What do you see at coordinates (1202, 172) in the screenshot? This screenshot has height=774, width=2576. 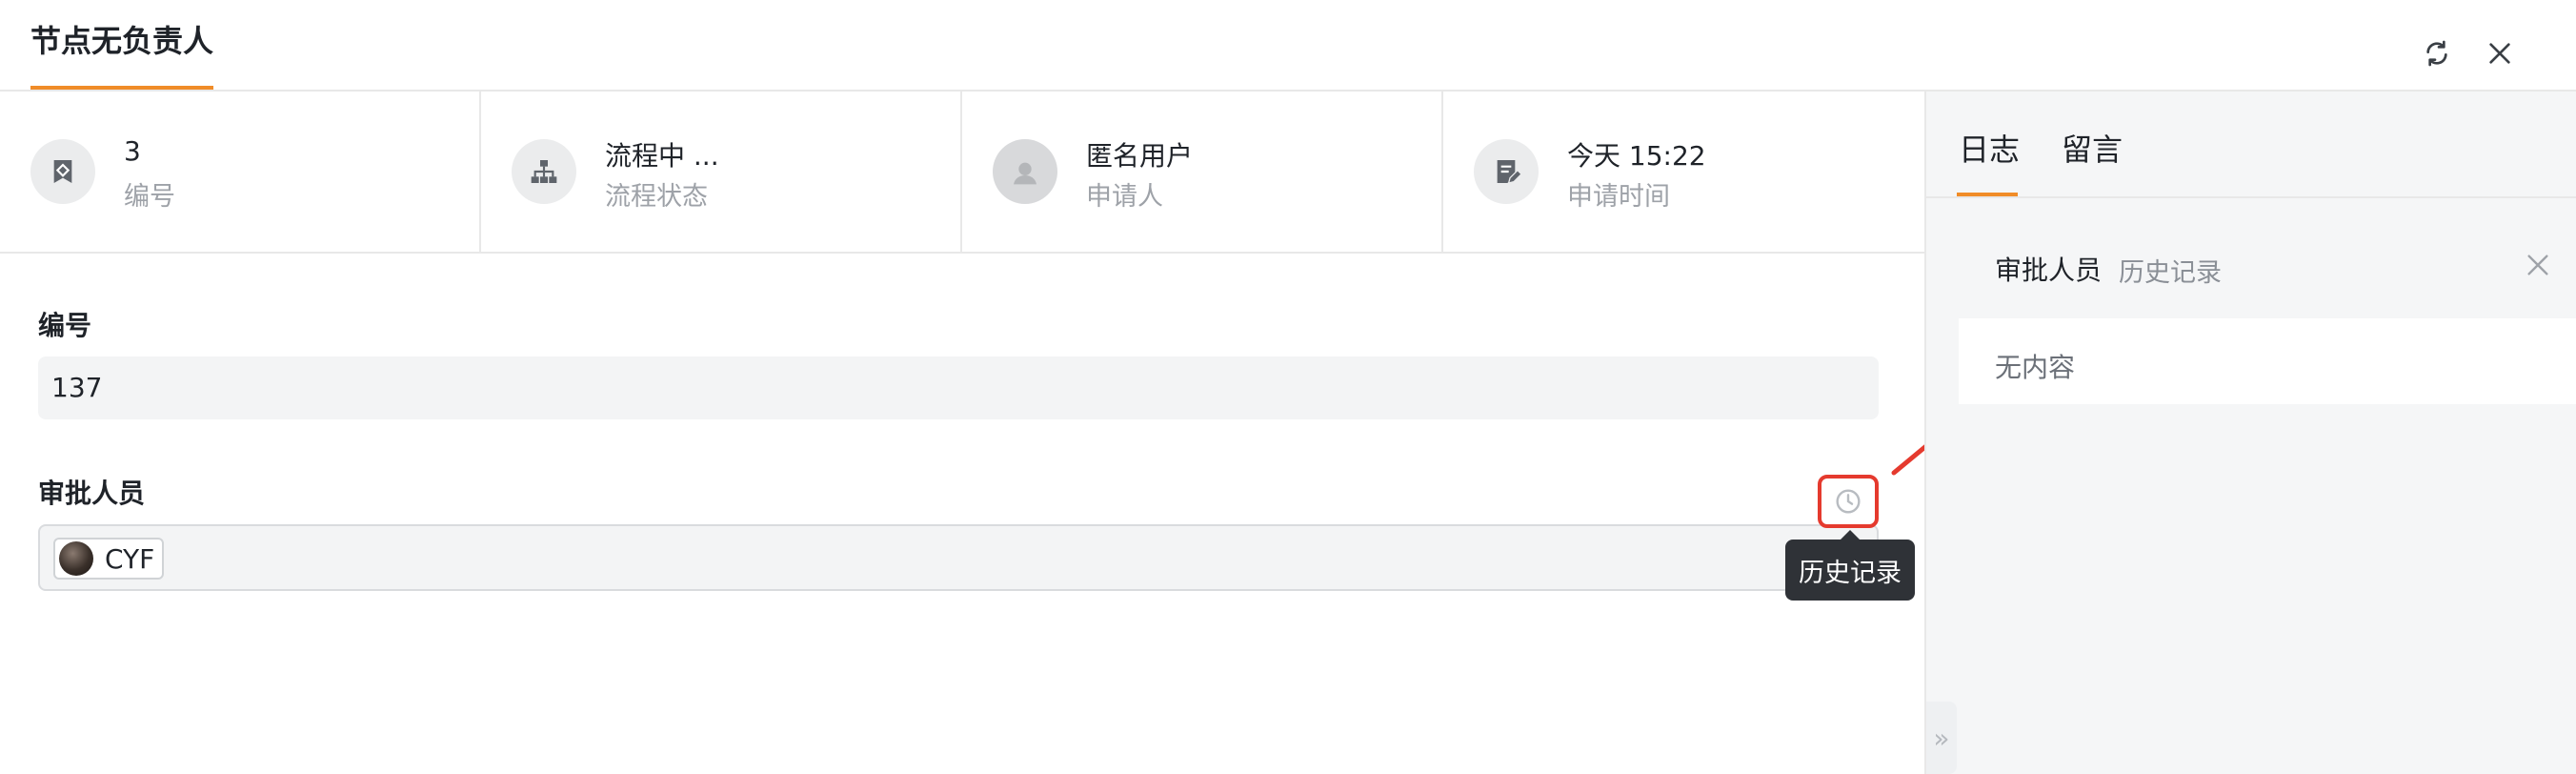 I see `info-cell-applicant: 匿名用户 申请人` at bounding box center [1202, 172].